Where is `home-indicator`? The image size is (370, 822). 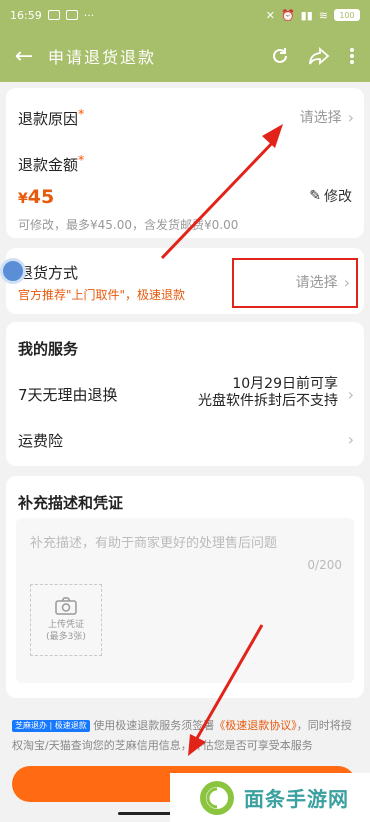
home-indicator is located at coordinates (146, 813).